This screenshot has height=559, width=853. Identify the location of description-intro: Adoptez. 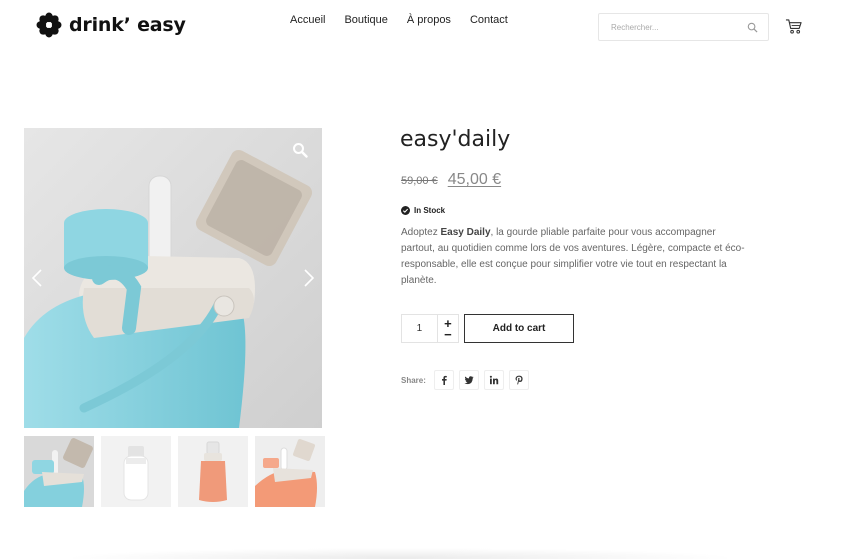
(421, 232).